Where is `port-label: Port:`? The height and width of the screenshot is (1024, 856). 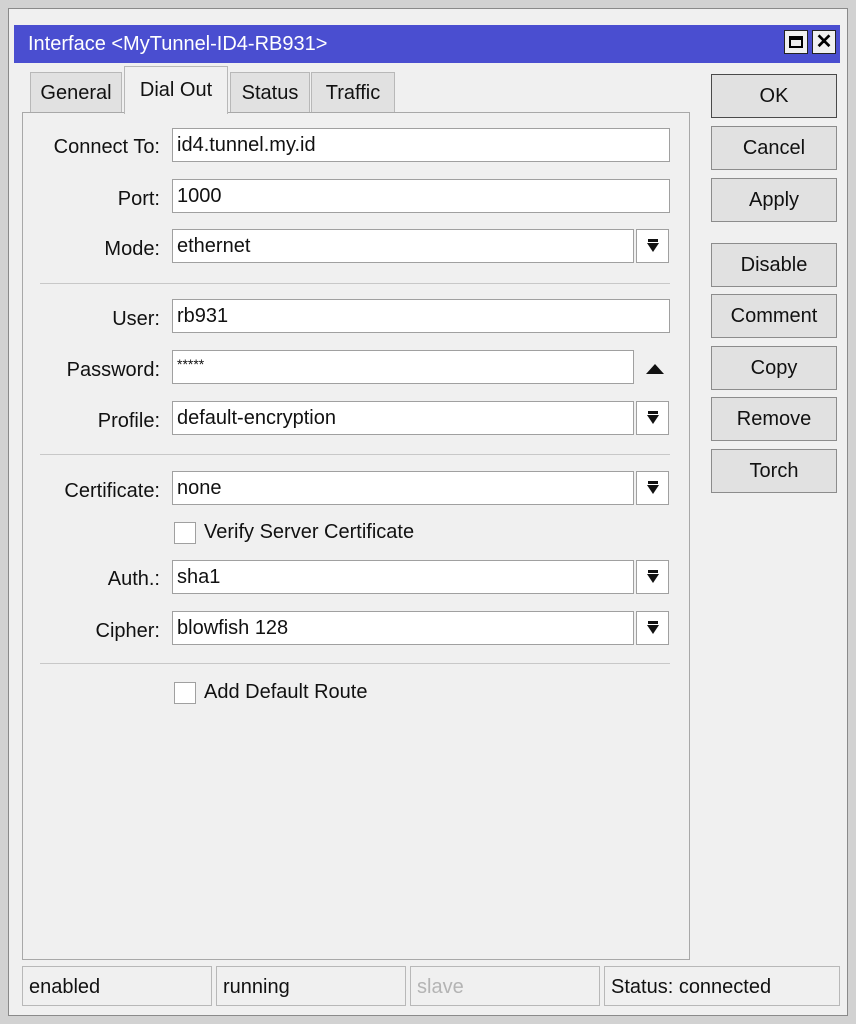
port-label: Port: is located at coordinates (138, 199).